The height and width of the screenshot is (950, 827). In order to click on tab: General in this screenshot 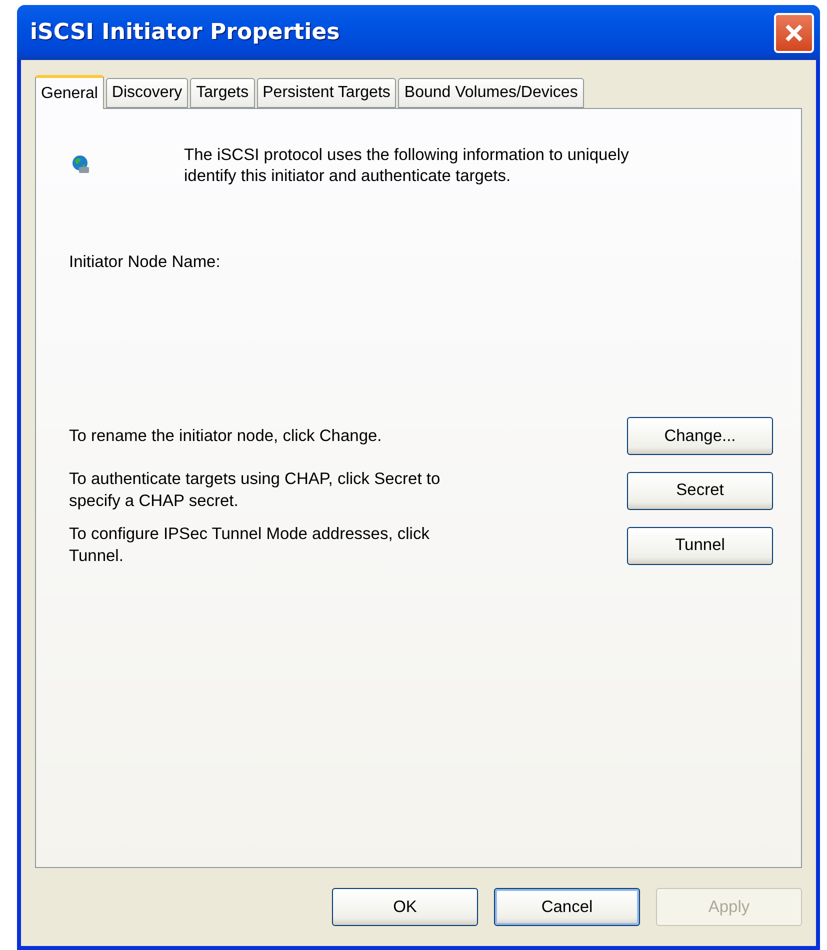, I will do `click(69, 92)`.